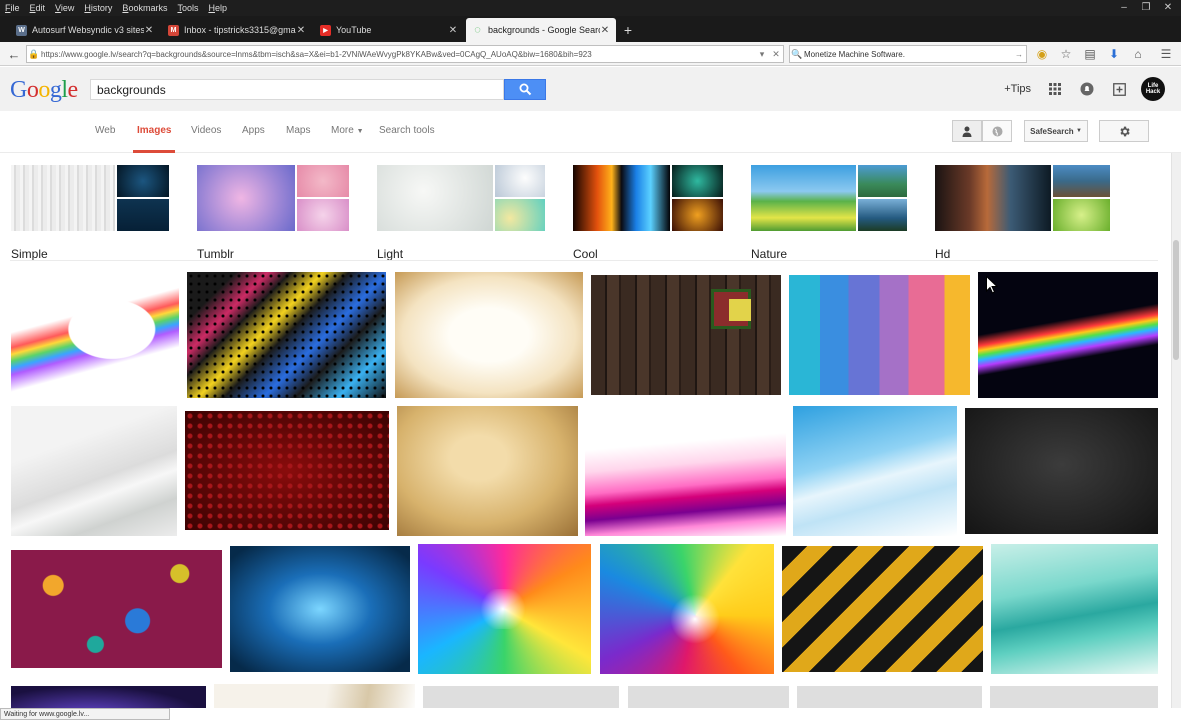 The width and height of the screenshot is (1181, 720). What do you see at coordinates (144, 8) in the screenshot?
I see `menu-bookmarks: Bookmarks` at bounding box center [144, 8].